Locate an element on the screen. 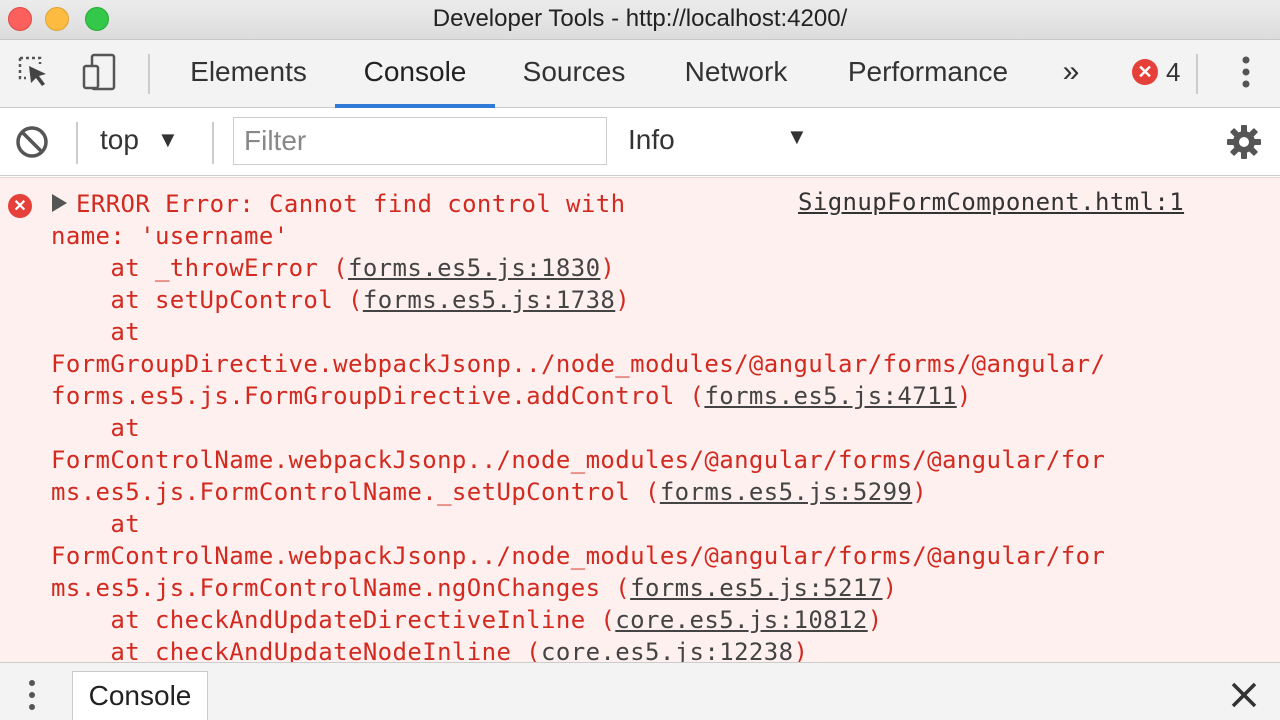 This screenshot has height=720, width=1280. drawer-bar: Console is located at coordinates (640, 691).